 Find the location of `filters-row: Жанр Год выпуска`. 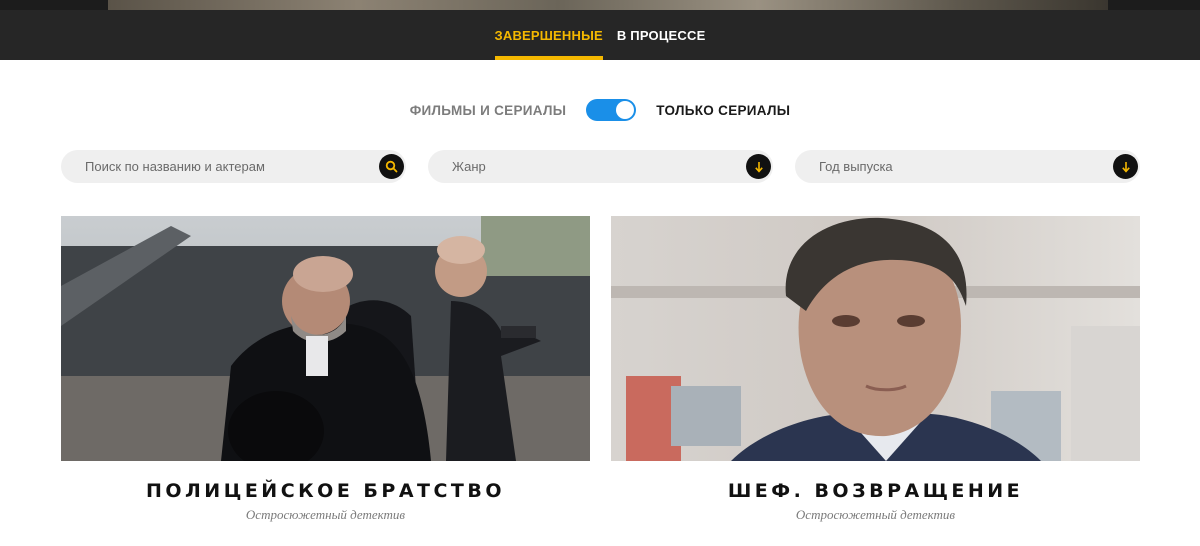

filters-row: Жанр Год выпуска is located at coordinates (600, 166).